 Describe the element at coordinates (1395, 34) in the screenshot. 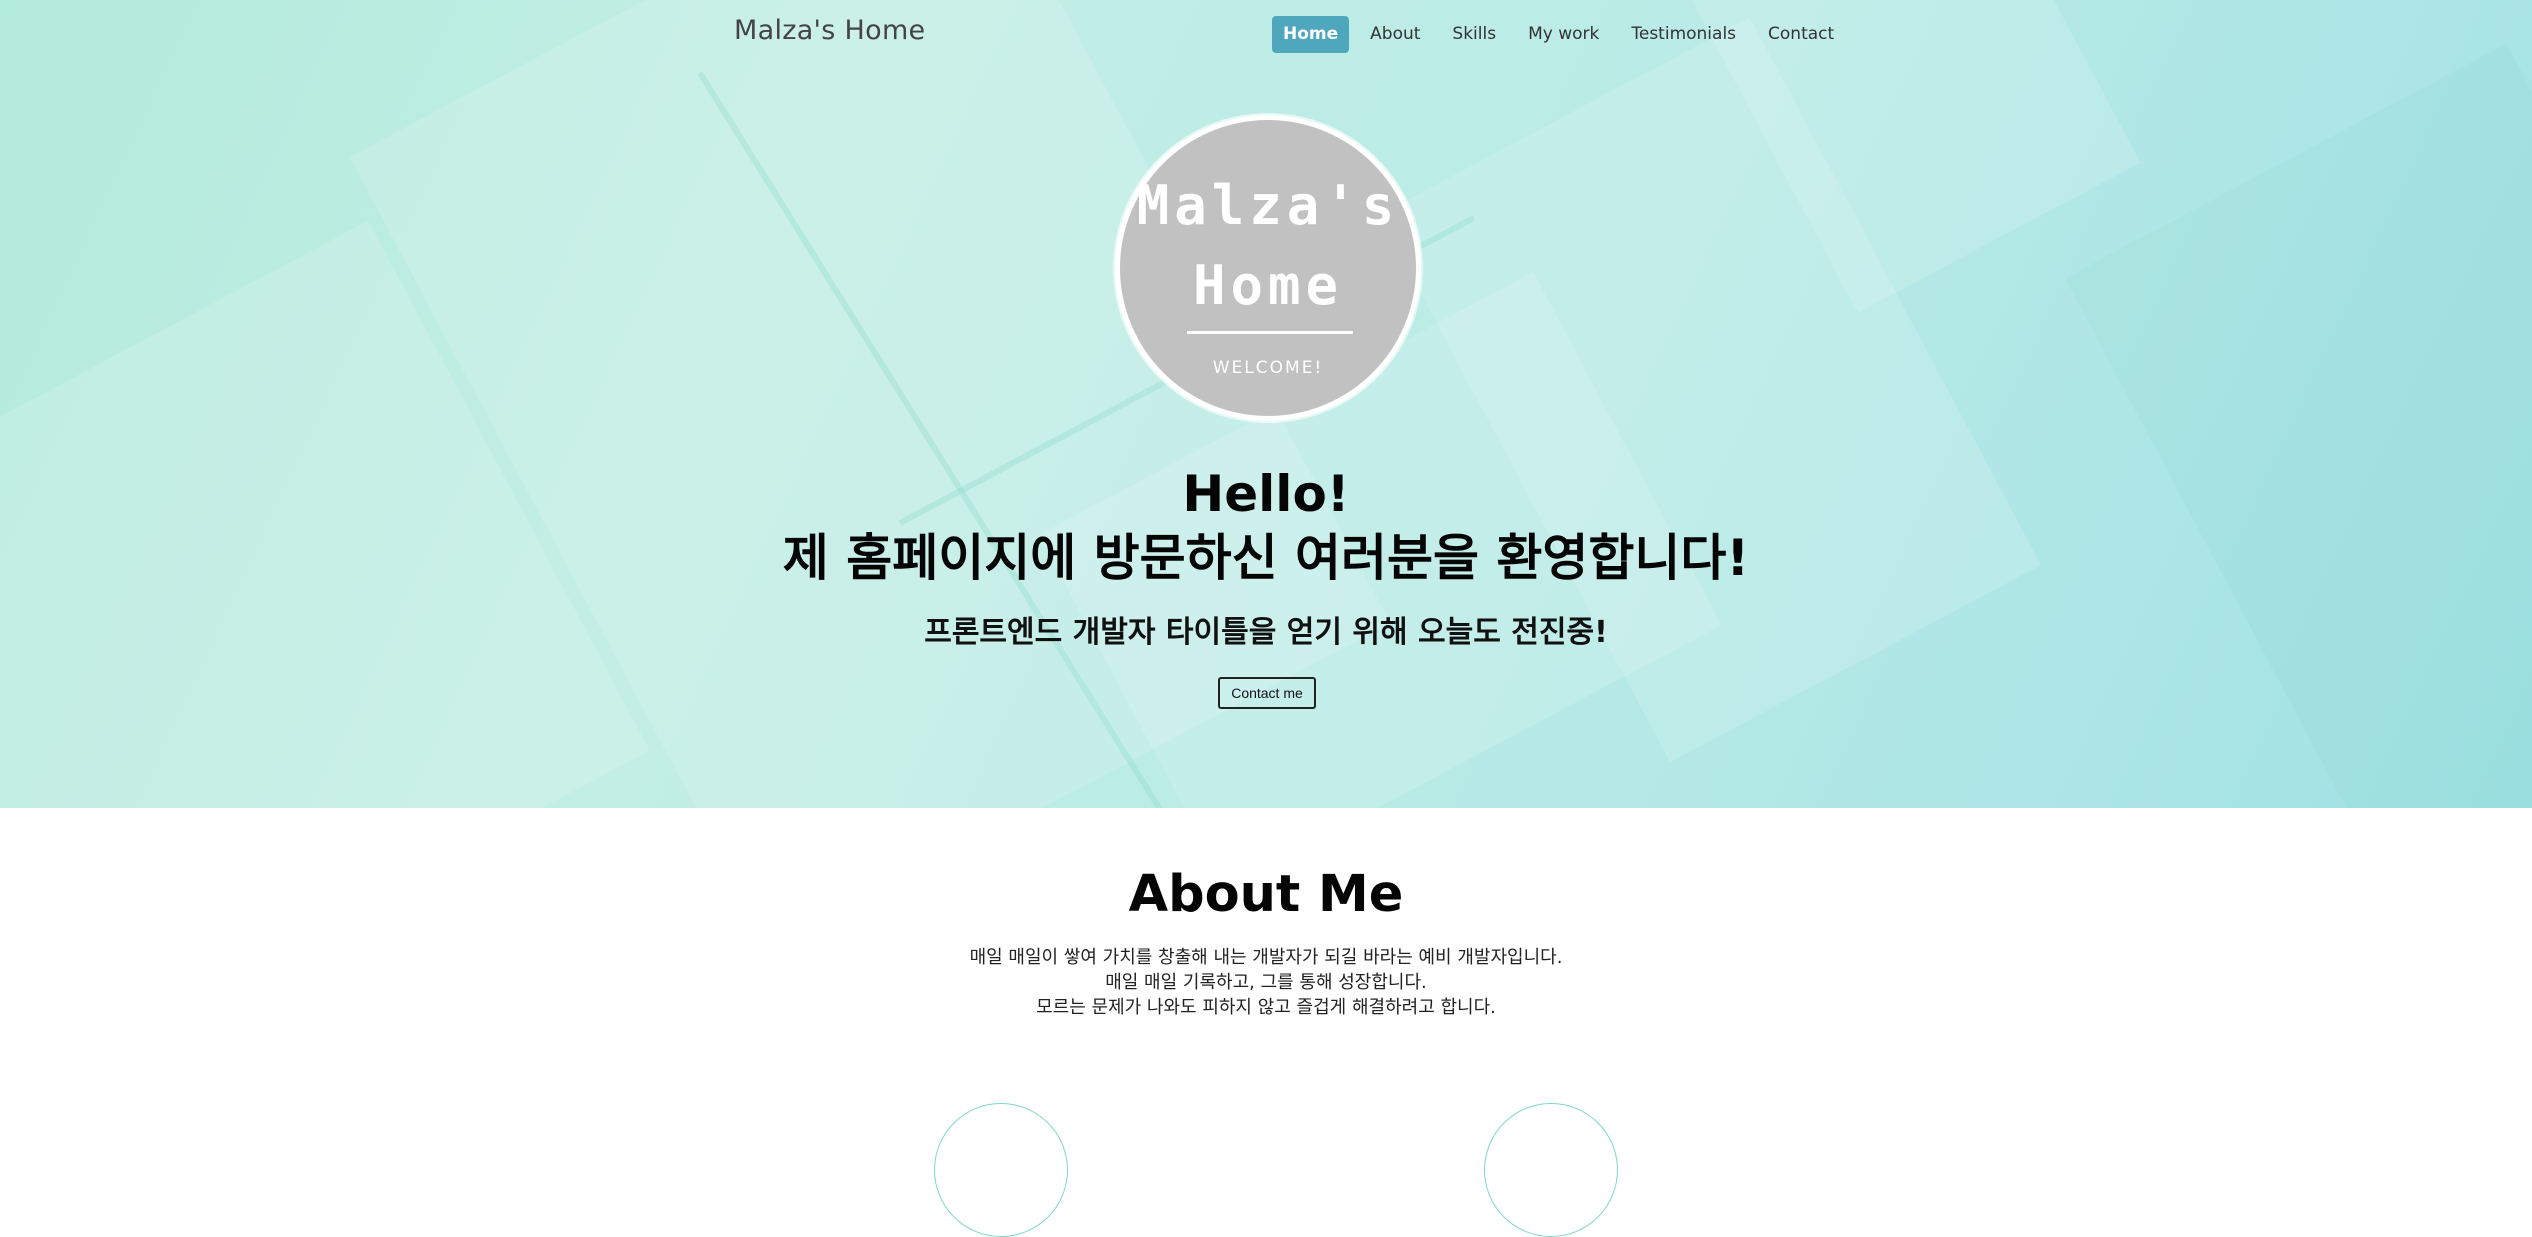

I see `nav-item-about: About` at that location.